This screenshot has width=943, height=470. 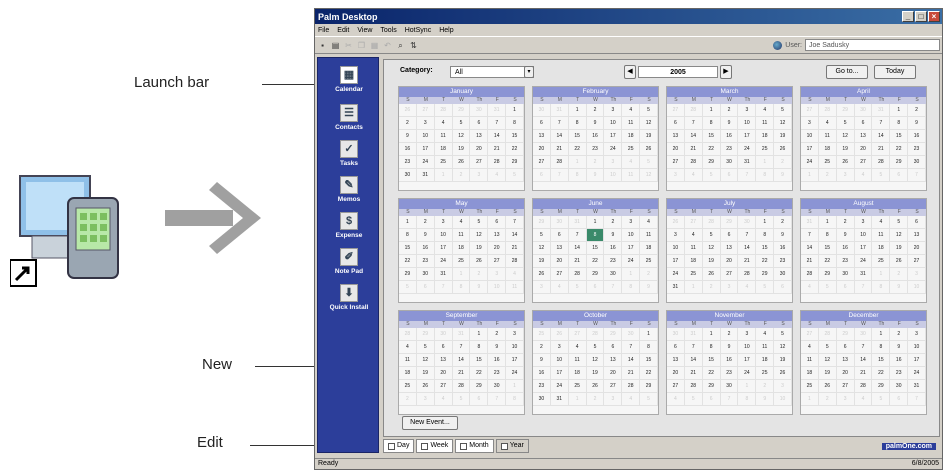 I want to click on day-cell: 21, so click(x=515, y=248).